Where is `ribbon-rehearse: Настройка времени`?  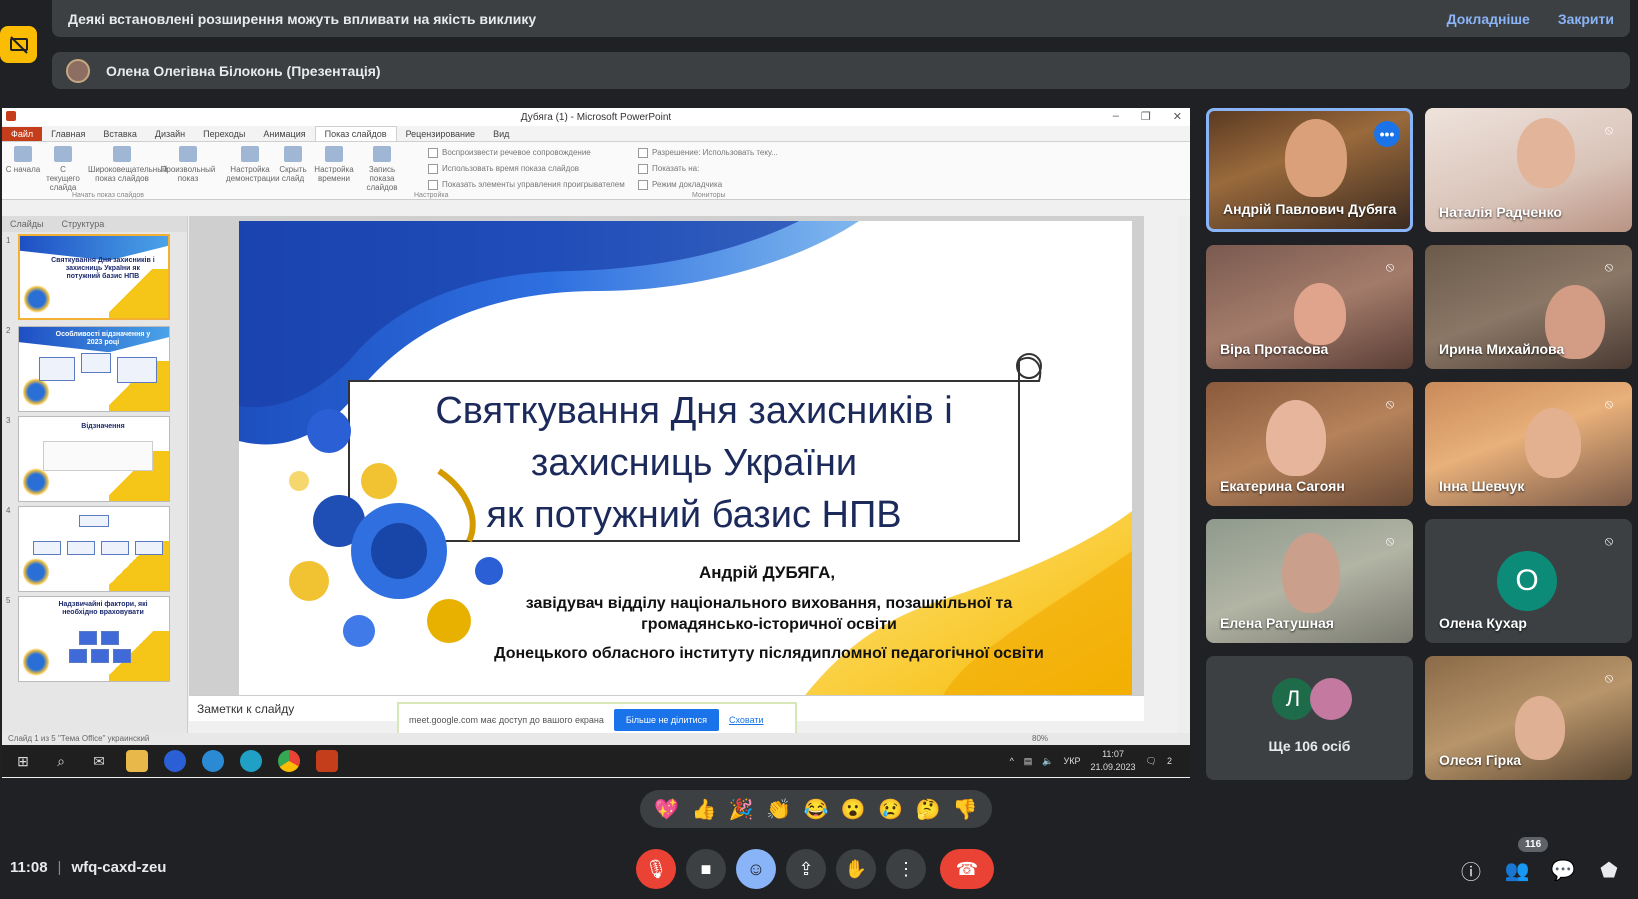
ribbon-rehearse: Настройка времени is located at coordinates (334, 164).